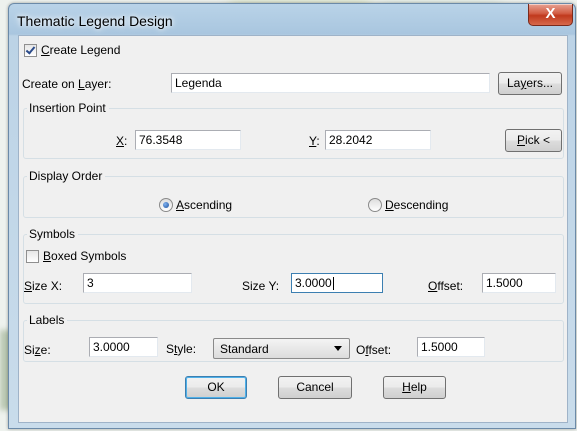  I want to click on descending-label: Descending, so click(416, 205).